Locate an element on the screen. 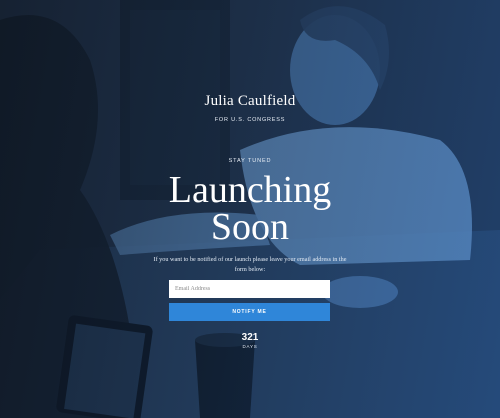 This screenshot has height=418, width=500. headline-line-1: Launching is located at coordinates (250, 190).